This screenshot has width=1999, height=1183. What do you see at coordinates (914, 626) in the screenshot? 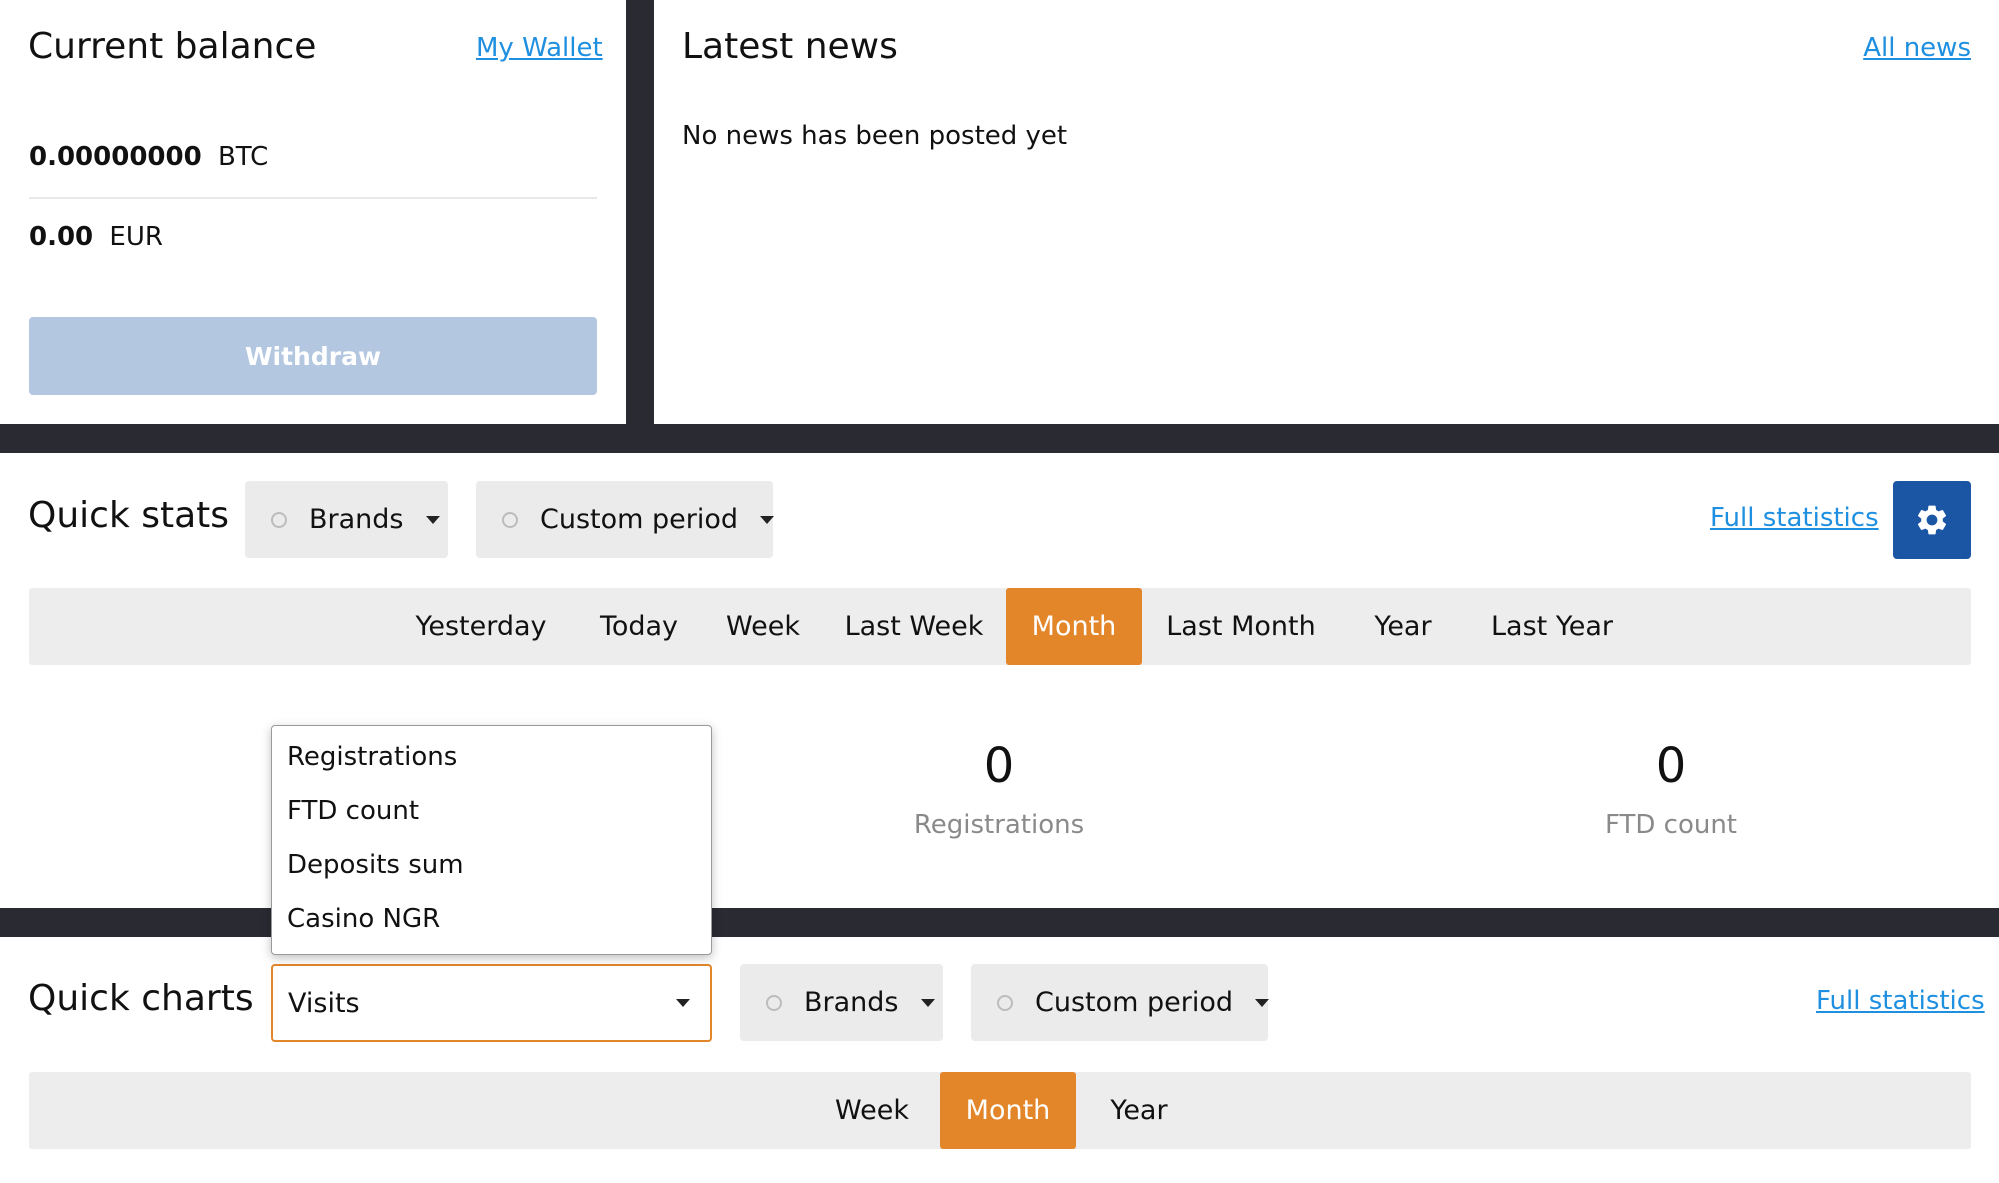
I see `stats-tab-last-week: Last Week` at bounding box center [914, 626].